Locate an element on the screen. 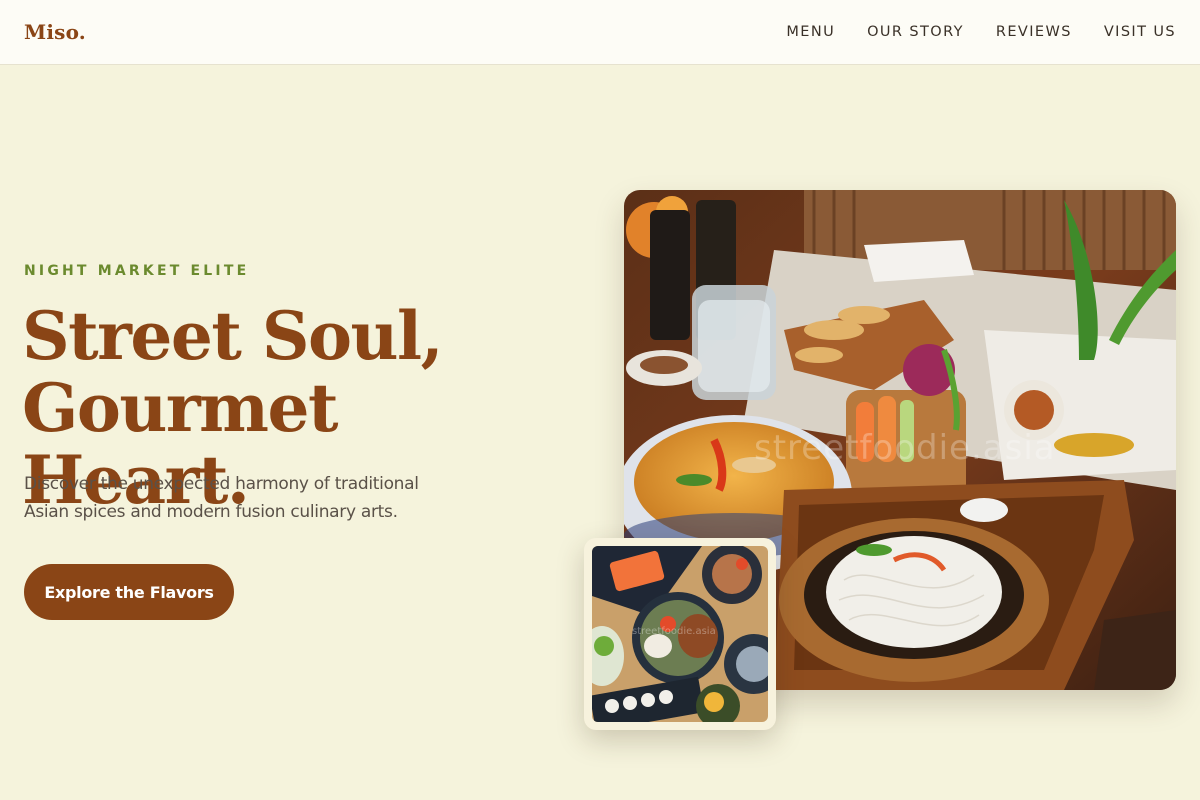 This screenshot has height=800, width=1200. nav-link-reviews: REVIEWS is located at coordinates (1034, 32).